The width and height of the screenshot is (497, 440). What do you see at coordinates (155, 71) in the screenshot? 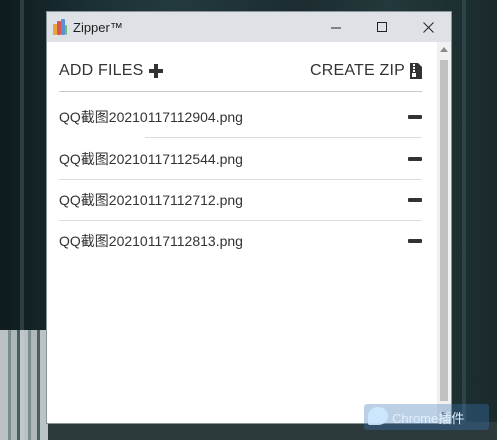
I see `plus-icon` at bounding box center [155, 71].